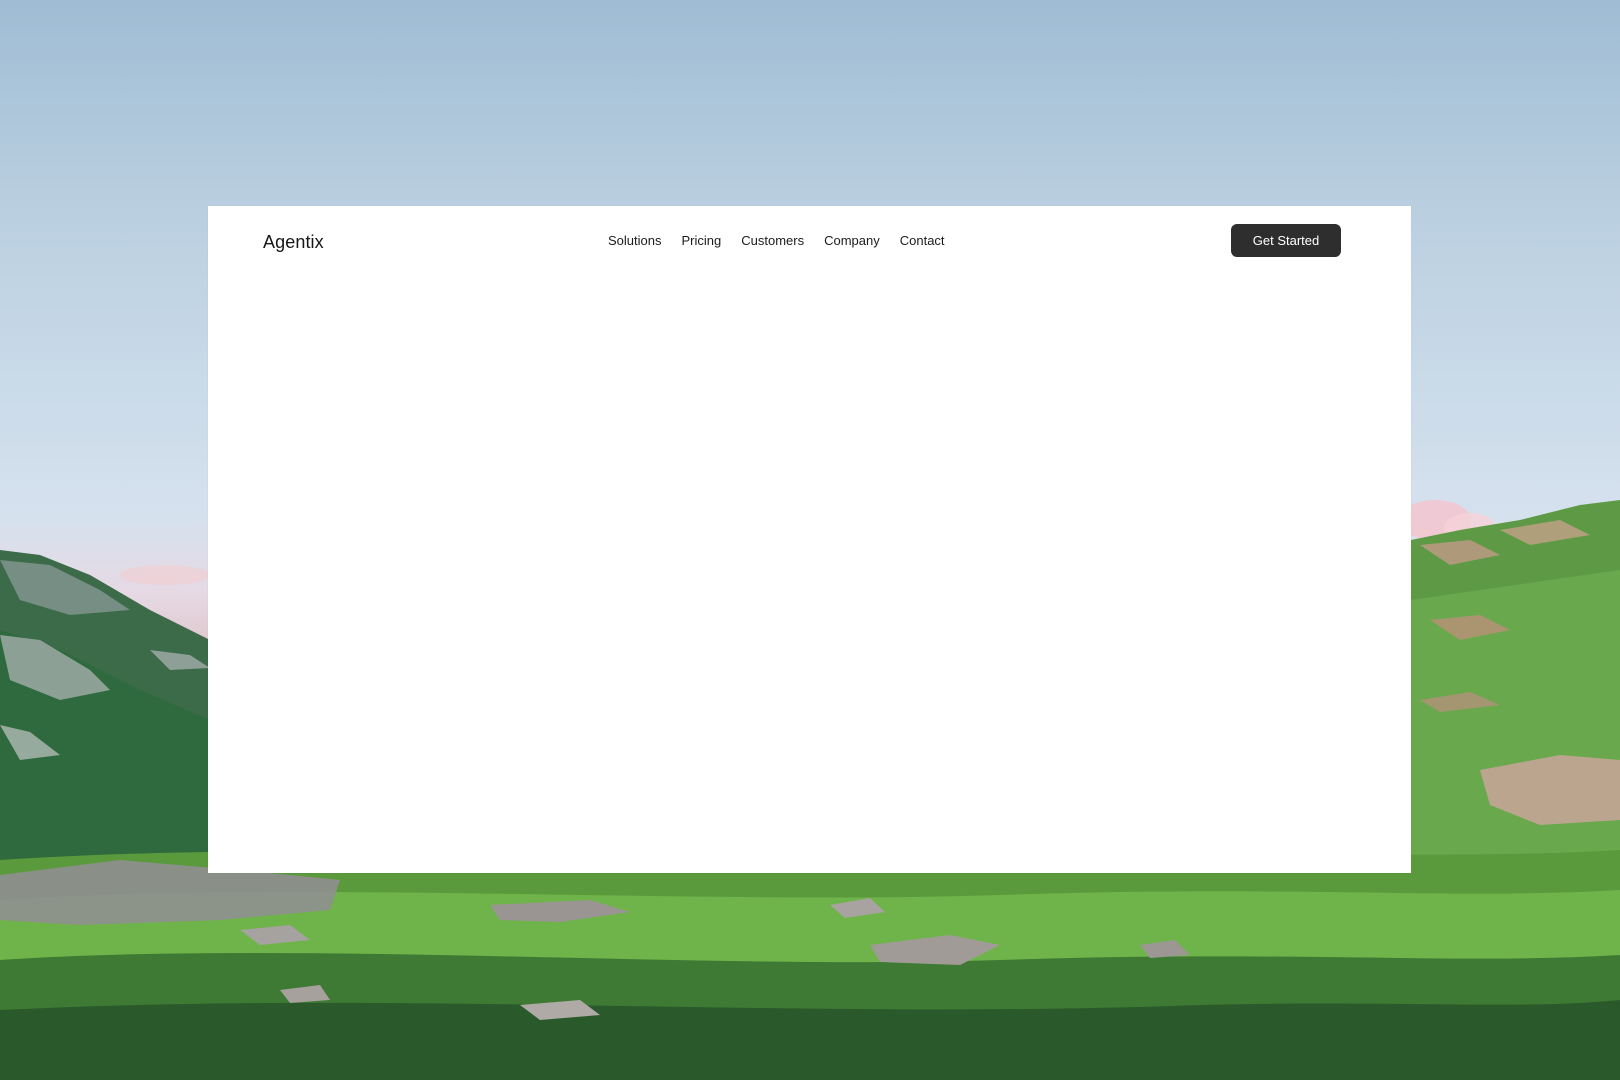 This screenshot has width=1620, height=1080. I want to click on brand-logo: Agentix, so click(293, 242).